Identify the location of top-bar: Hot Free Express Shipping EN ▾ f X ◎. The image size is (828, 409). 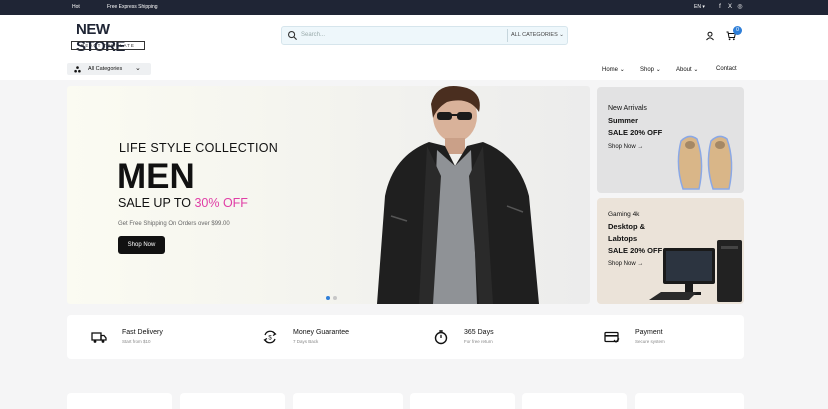
(414, 7).